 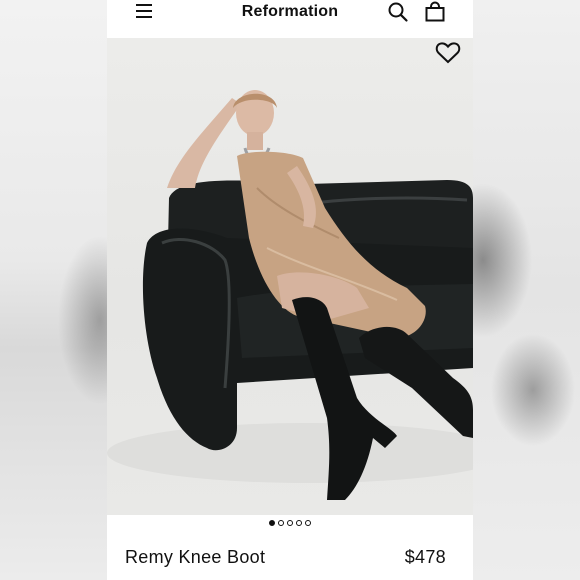 I want to click on search-icon, so click(x=398, y=12).